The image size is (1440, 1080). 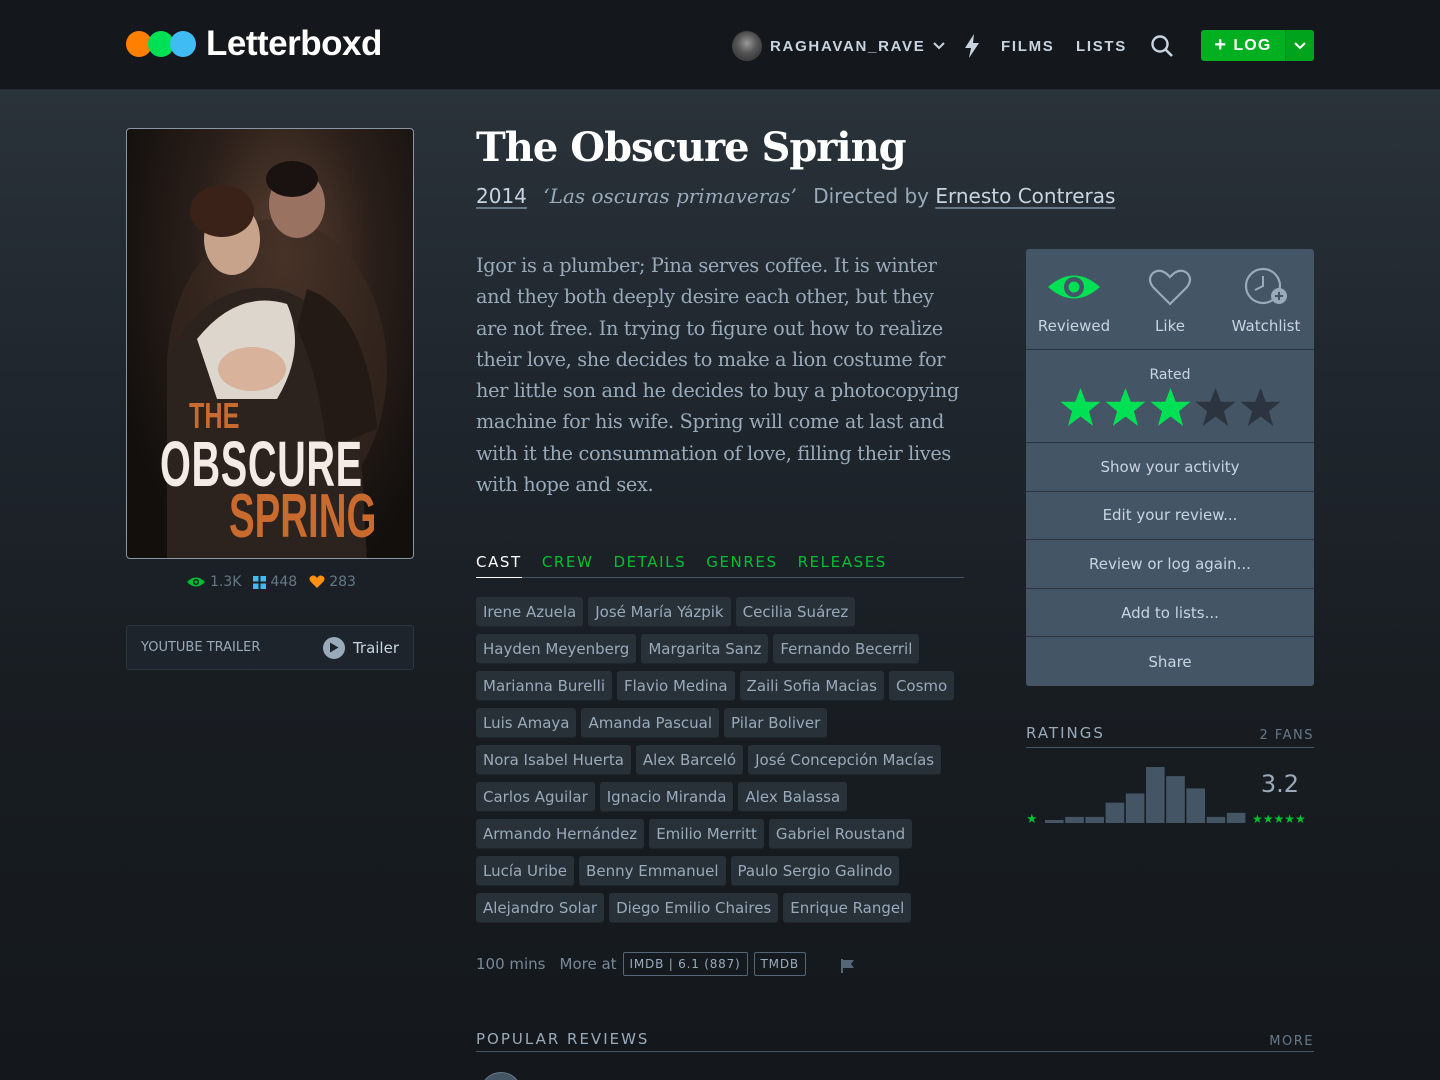 I want to click on watchlist-button: Watchlist, so click(x=1266, y=308).